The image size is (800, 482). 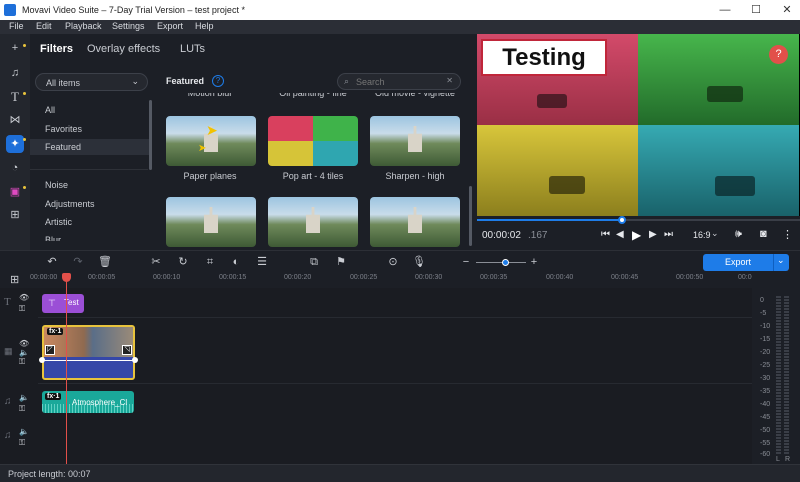 What do you see at coordinates (183, 262) in the screenshot?
I see `rotate-icon: ↻` at bounding box center [183, 262].